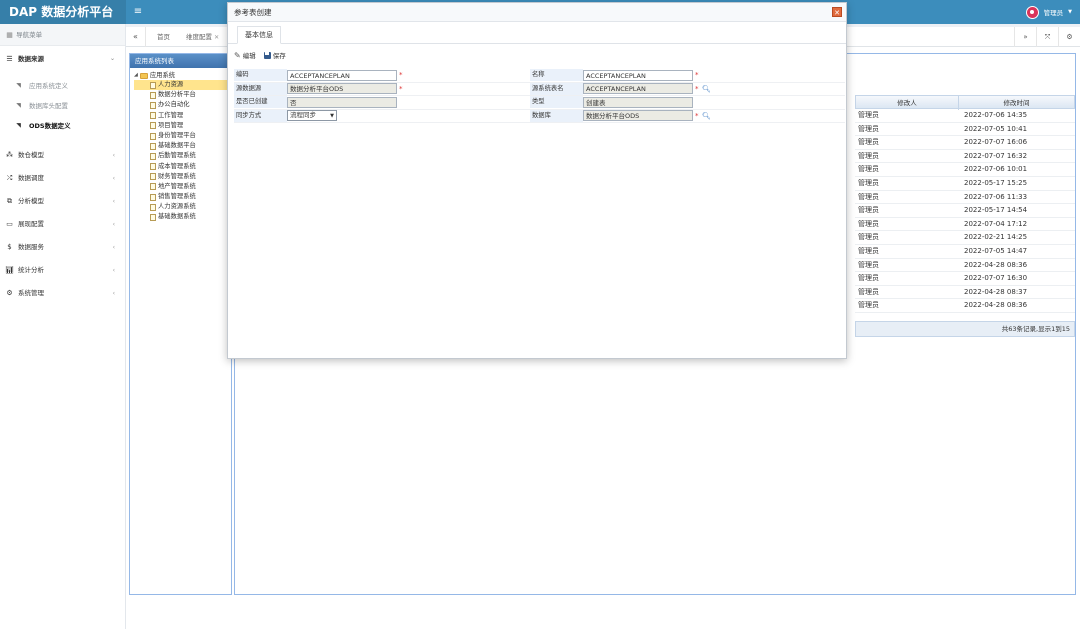  Describe the element at coordinates (18, 105) in the screenshot. I see `tag-icon: ◥` at that location.